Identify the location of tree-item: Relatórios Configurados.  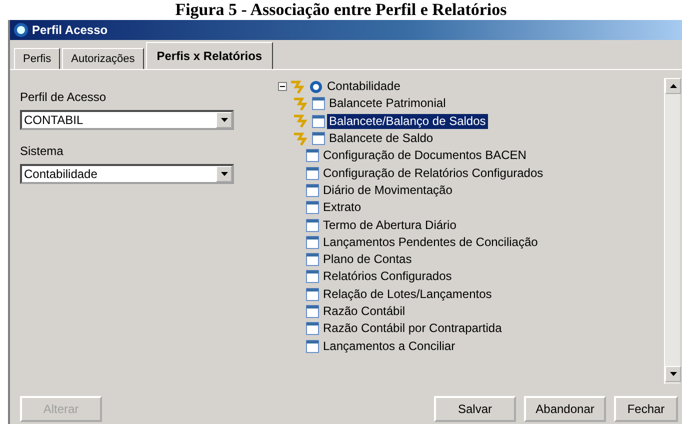
(387, 276).